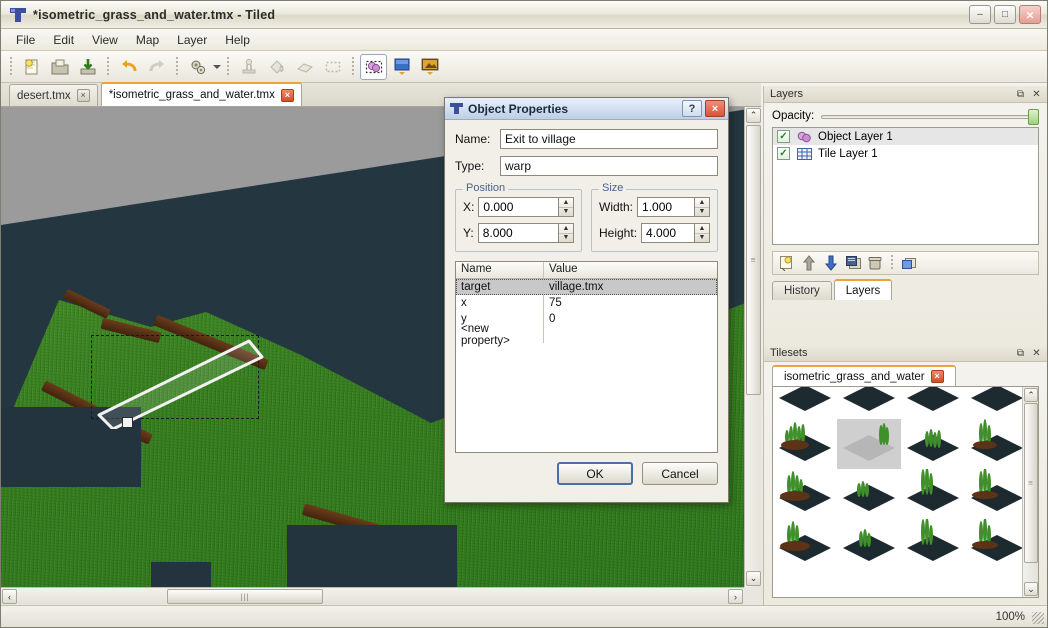 The height and width of the screenshot is (628, 1048). Describe the element at coordinates (586, 335) in the screenshot. I see `table-row-new-property: <new property>` at that location.